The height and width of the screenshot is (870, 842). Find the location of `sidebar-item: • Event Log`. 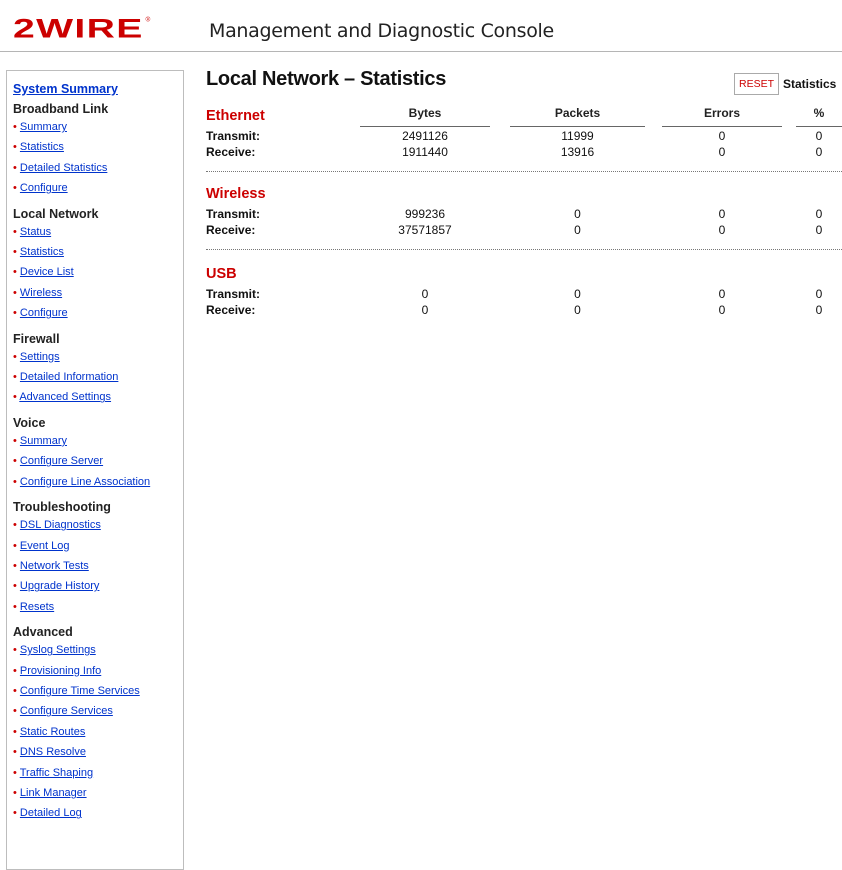

sidebar-item: • Event Log is located at coordinates (41, 545).